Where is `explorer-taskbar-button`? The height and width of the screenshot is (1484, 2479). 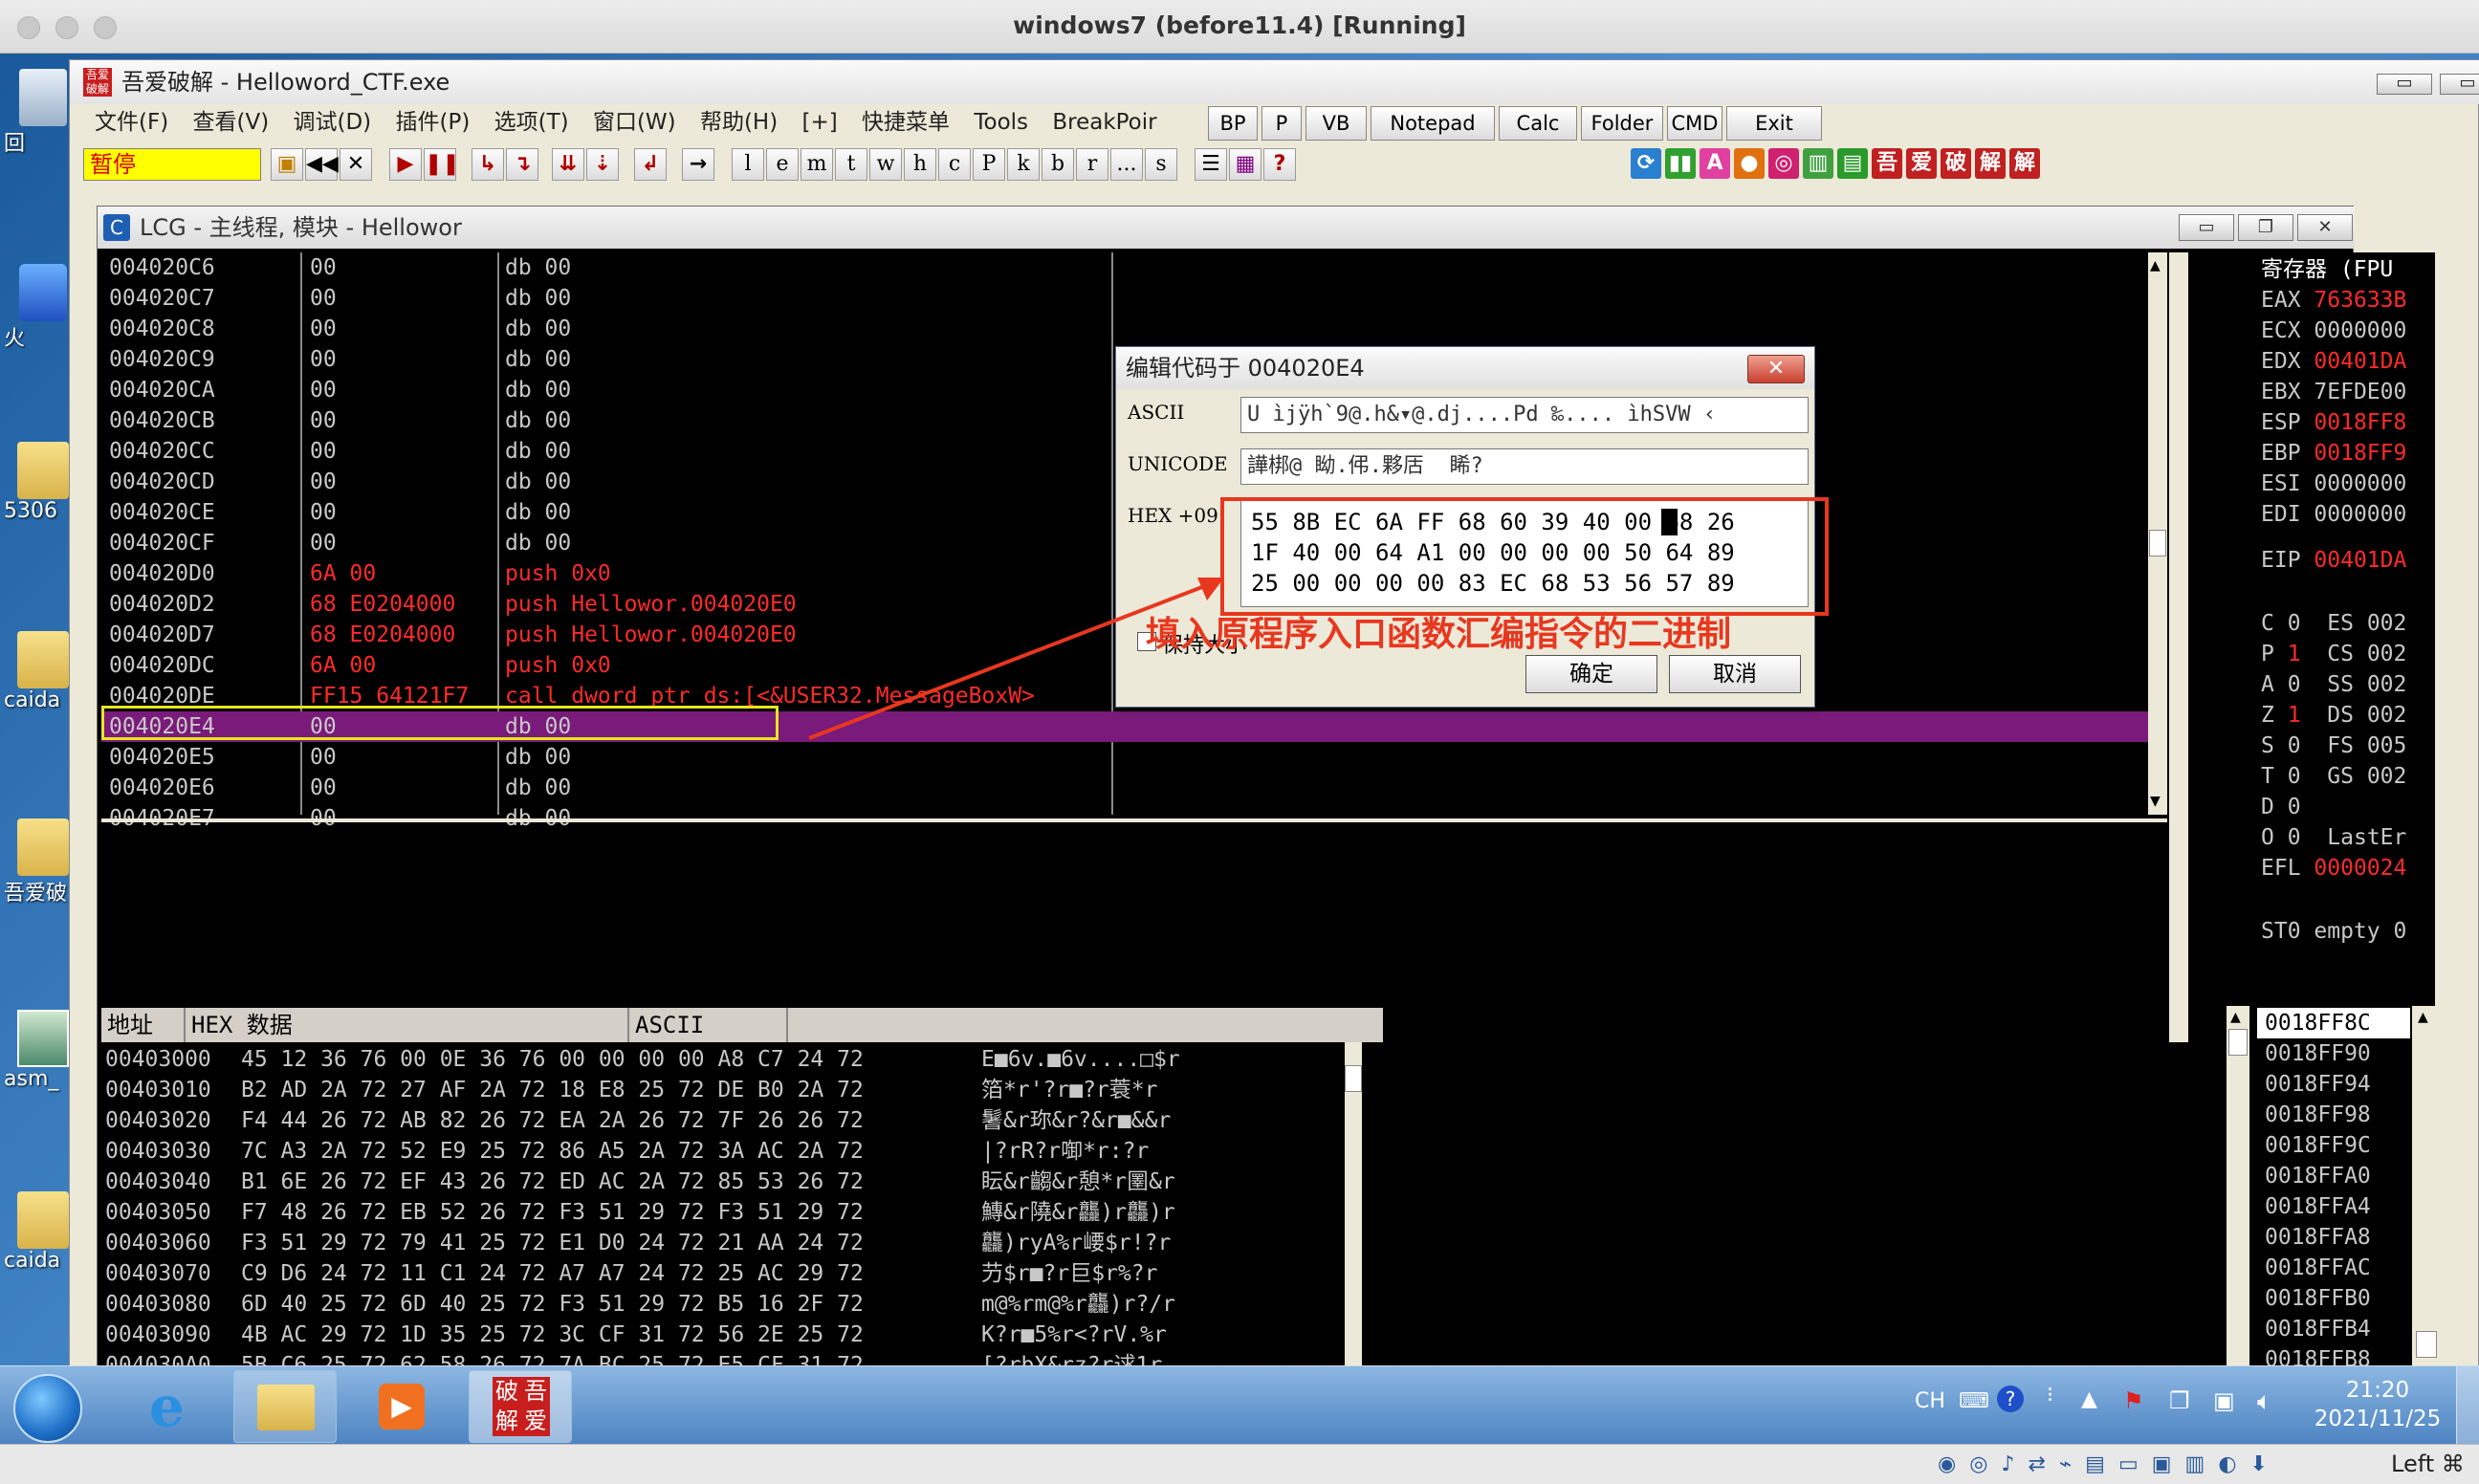 explorer-taskbar-button is located at coordinates (285, 1406).